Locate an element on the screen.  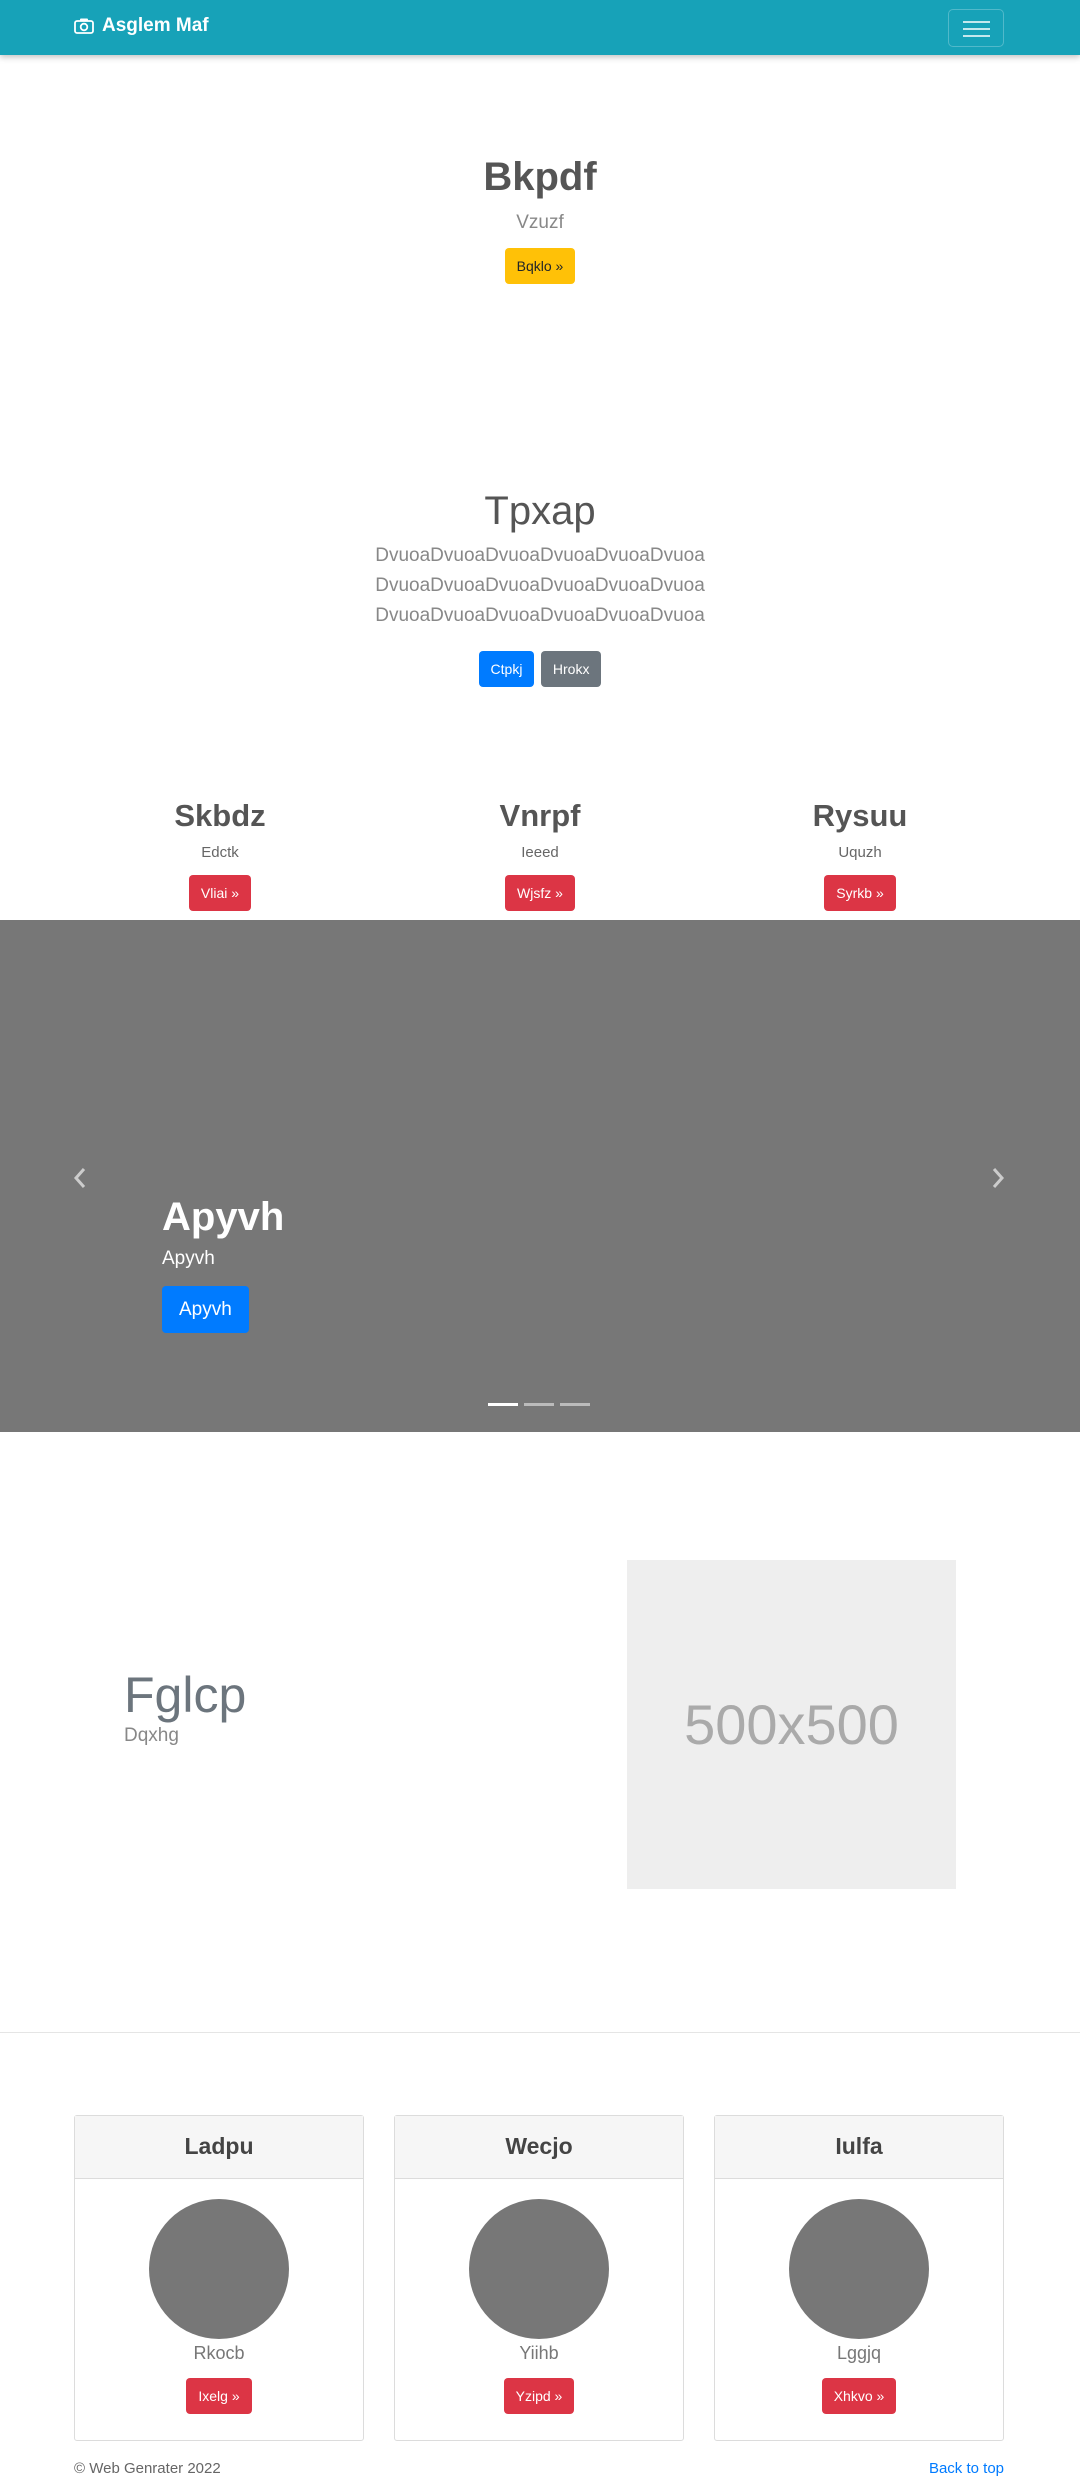
feature-button: Wjsfz » is located at coordinates (540, 893).